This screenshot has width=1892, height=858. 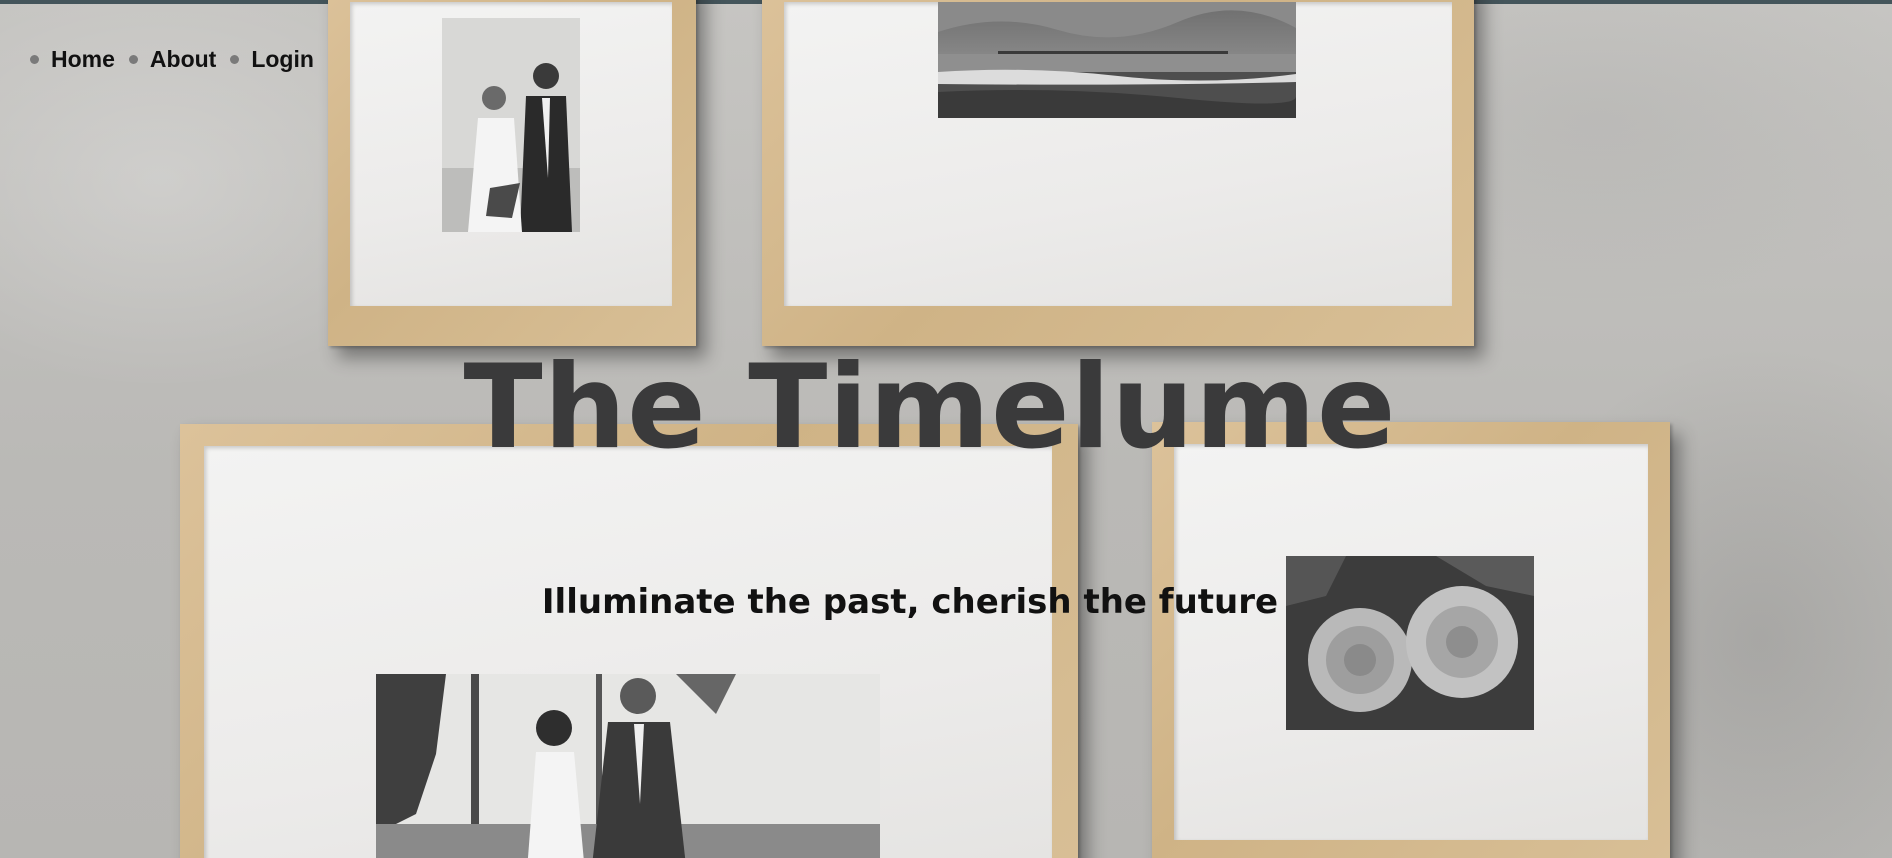 What do you see at coordinates (1411, 640) in the screenshot?
I see `picture-frame-roses` at bounding box center [1411, 640].